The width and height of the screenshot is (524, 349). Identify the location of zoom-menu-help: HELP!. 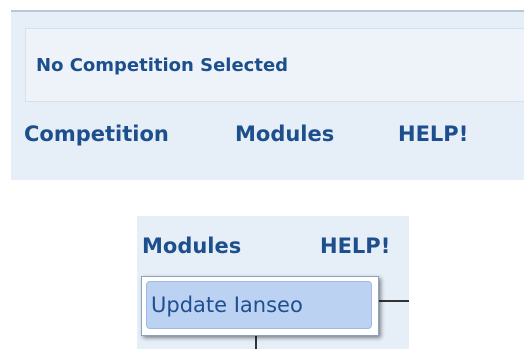
(355, 246).